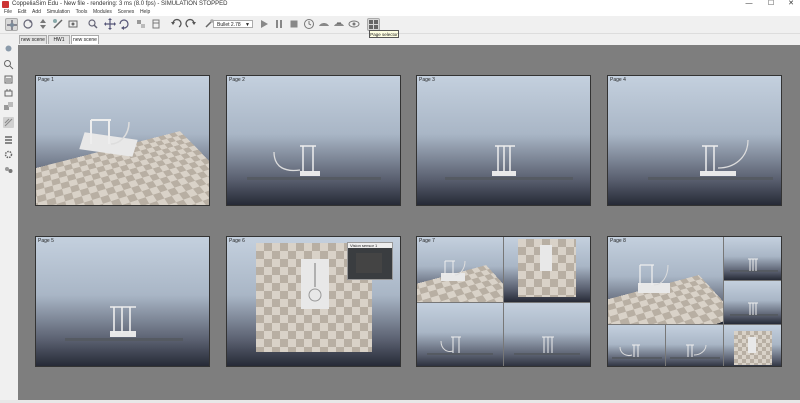 The width and height of the screenshot is (800, 403). I want to click on subview-8b, so click(752, 258).